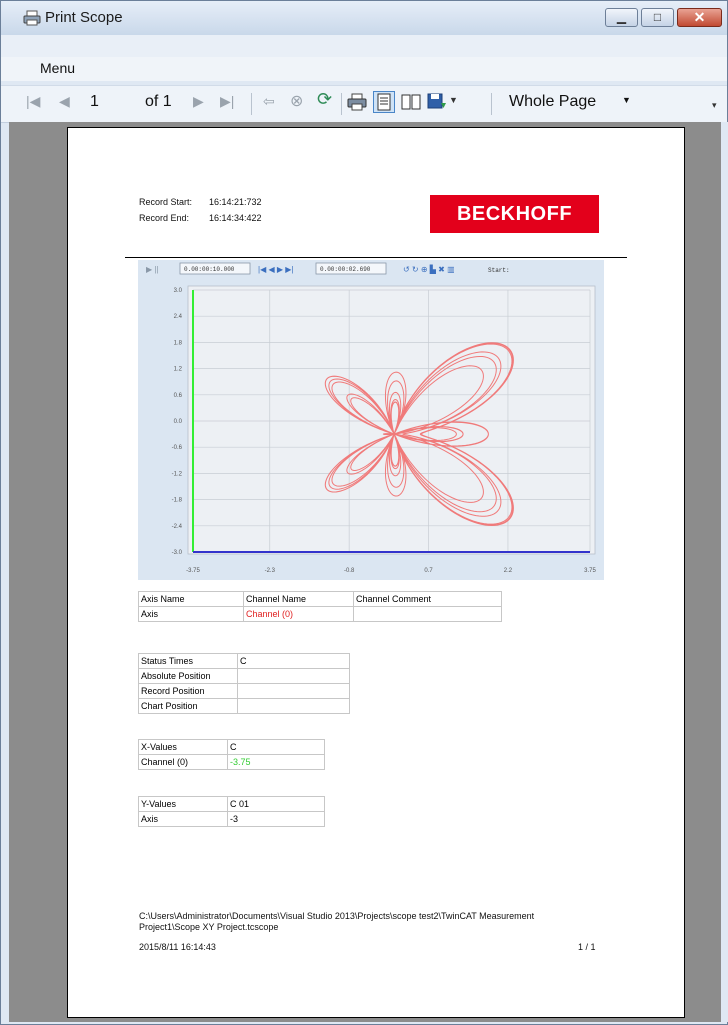 The image size is (728, 1025). I want to click on table-row: Chart Position, so click(244, 706).